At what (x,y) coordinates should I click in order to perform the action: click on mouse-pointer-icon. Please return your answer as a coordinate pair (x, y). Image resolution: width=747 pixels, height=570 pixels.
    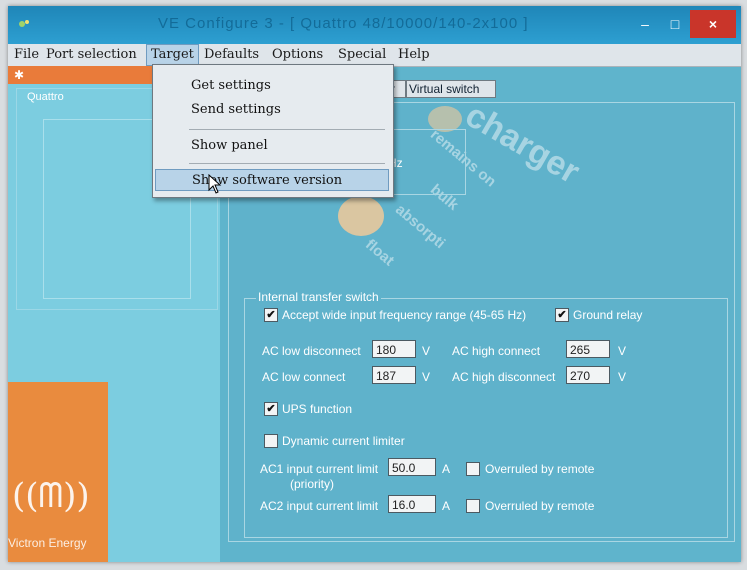
    Looking at the image, I should click on (215, 184).